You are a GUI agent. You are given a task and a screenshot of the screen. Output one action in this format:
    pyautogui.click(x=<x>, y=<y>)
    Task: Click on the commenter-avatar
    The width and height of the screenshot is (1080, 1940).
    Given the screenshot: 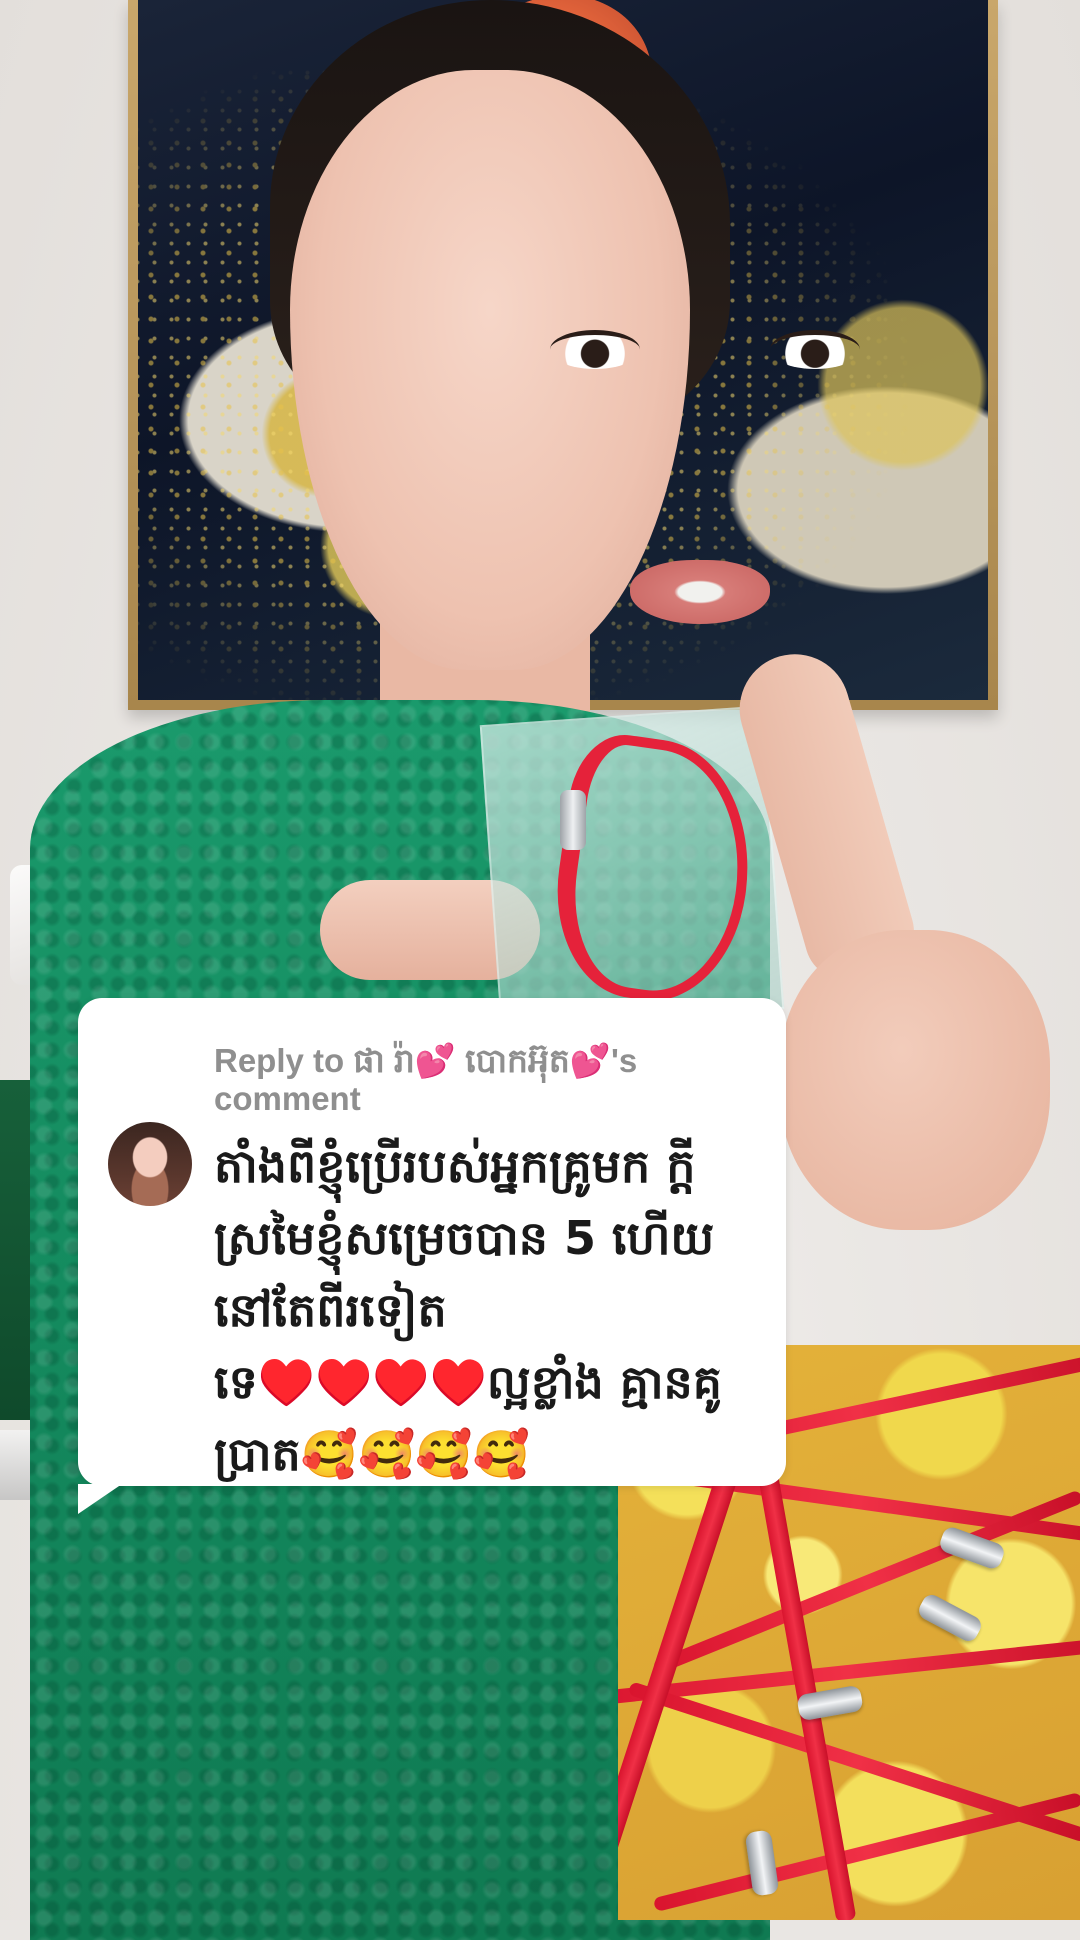 What is the action you would take?
    pyautogui.click(x=150, y=1164)
    